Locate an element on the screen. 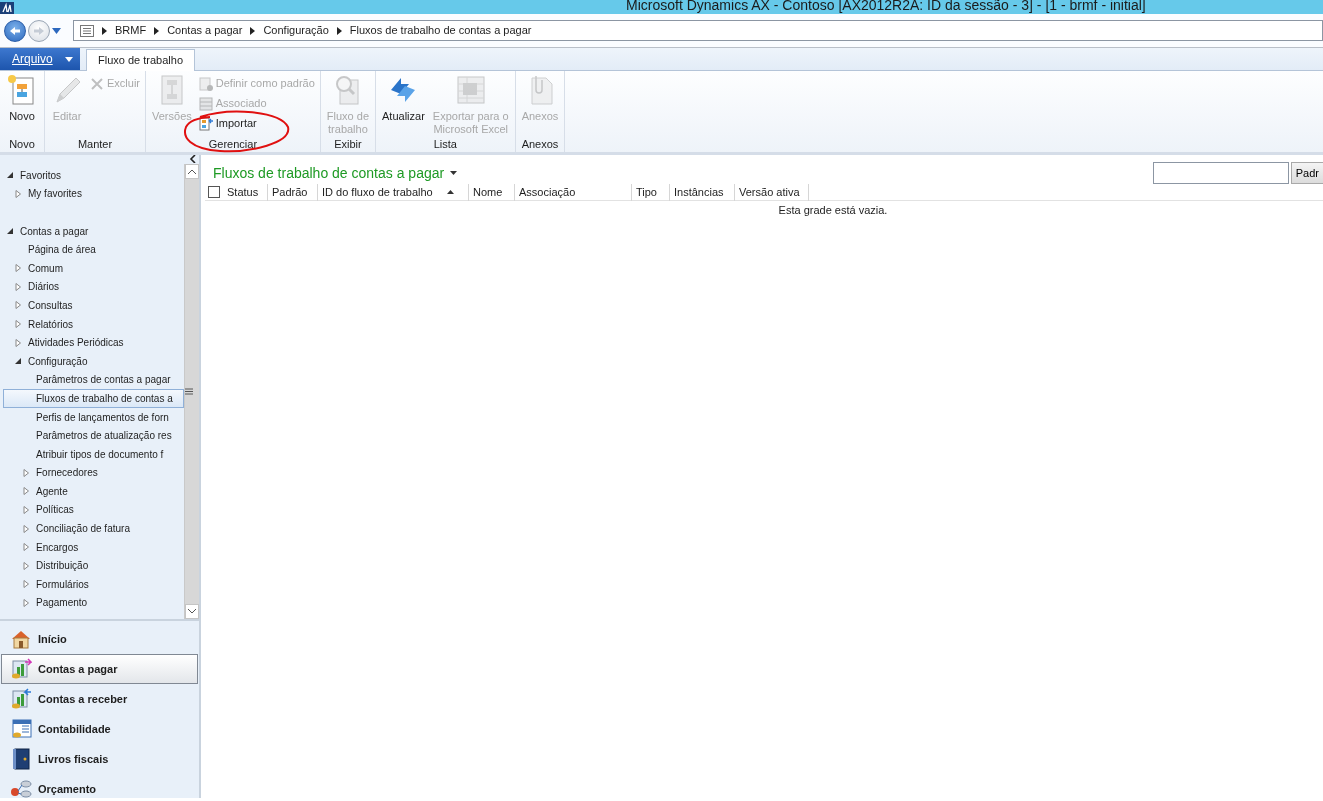 The height and width of the screenshot is (801, 1323). tree-item: Favoritos is located at coordinates (93, 175).